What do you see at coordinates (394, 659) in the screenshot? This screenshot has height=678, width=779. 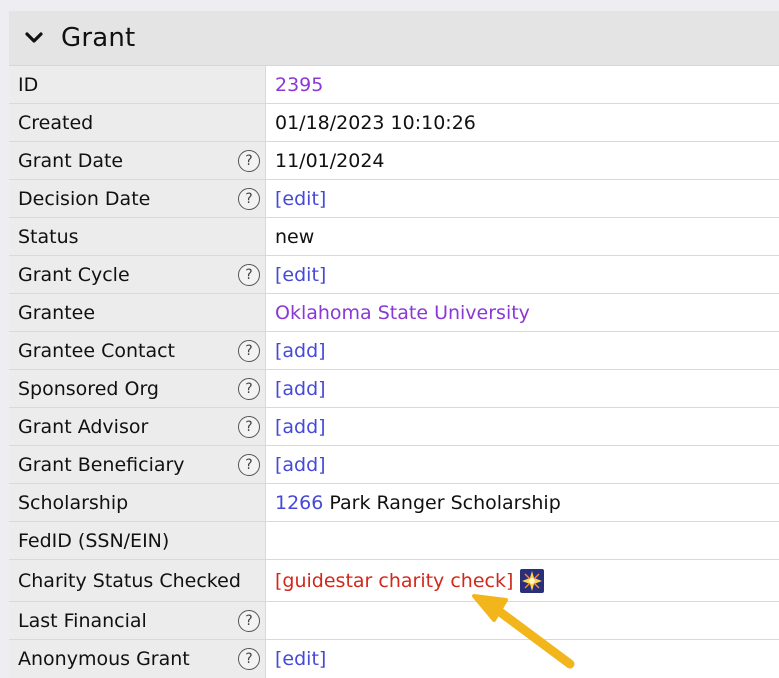 I see `row-anonymous-grant: Anonymous Grant? [edit]` at bounding box center [394, 659].